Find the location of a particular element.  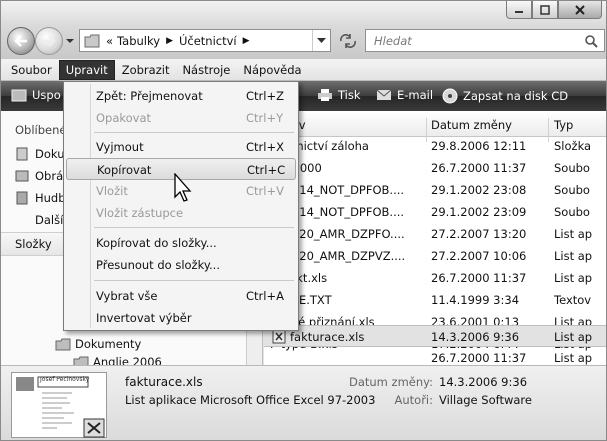

search-icon is located at coordinates (591, 41).